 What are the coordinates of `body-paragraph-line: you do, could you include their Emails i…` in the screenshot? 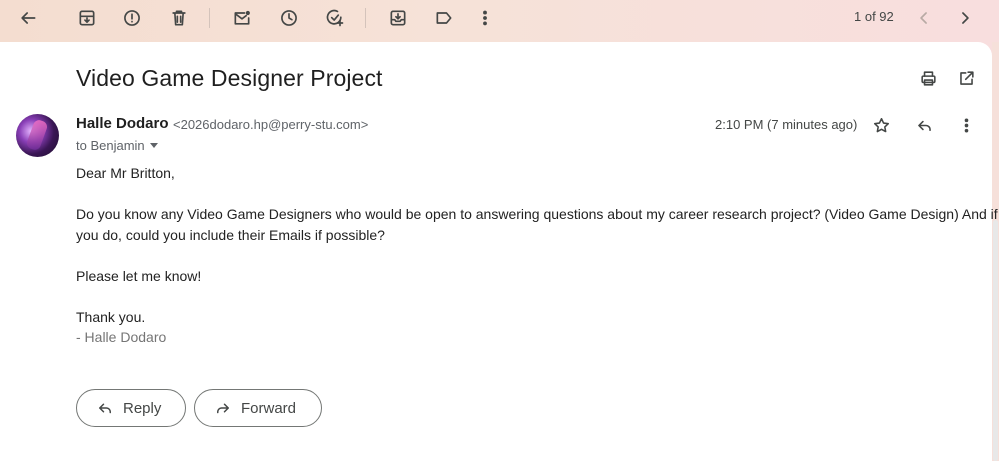 It's located at (230, 235).